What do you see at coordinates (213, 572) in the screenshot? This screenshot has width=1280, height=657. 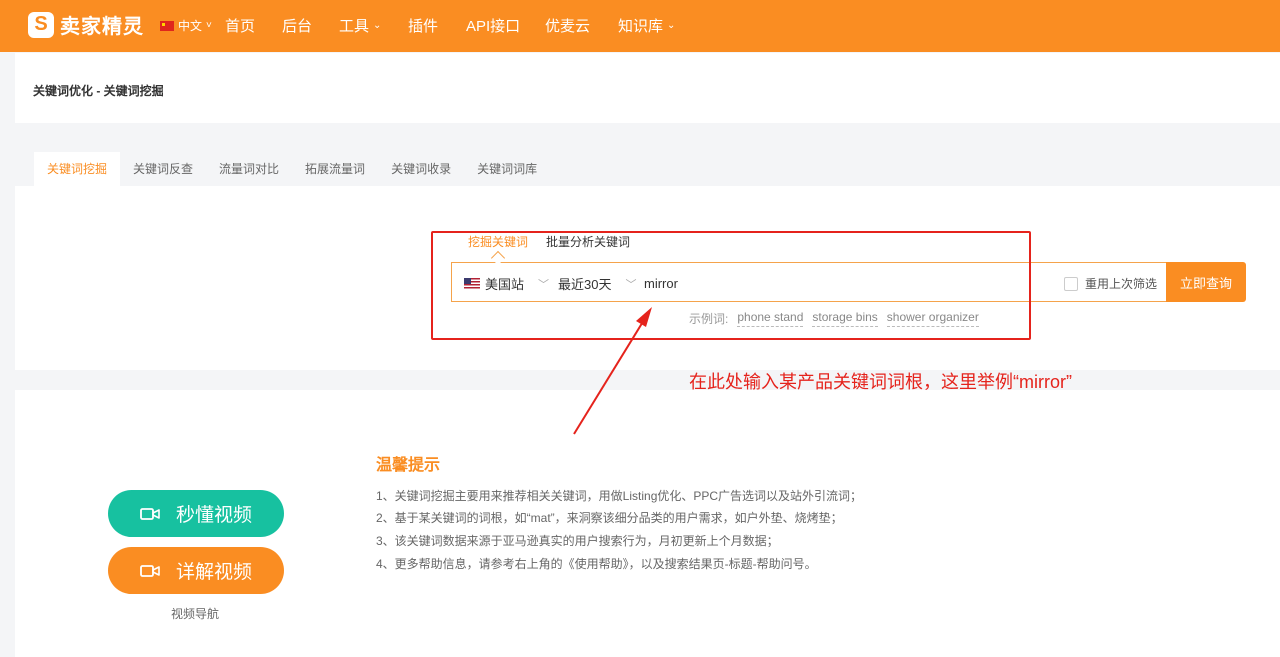 I see `detail-video-label: 详解视频` at bounding box center [213, 572].